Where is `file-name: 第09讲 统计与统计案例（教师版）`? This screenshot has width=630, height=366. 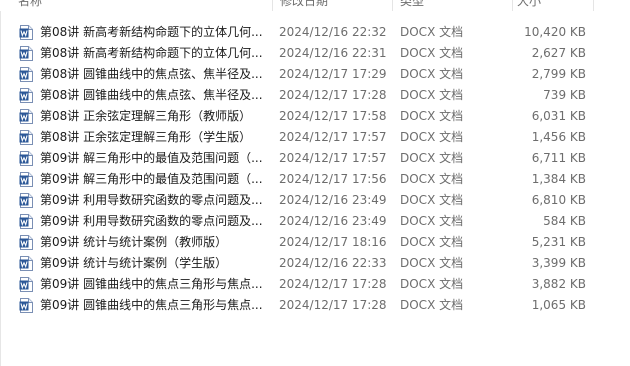 file-name: 第09讲 统计与统计案例（教师版） is located at coordinates (134, 242).